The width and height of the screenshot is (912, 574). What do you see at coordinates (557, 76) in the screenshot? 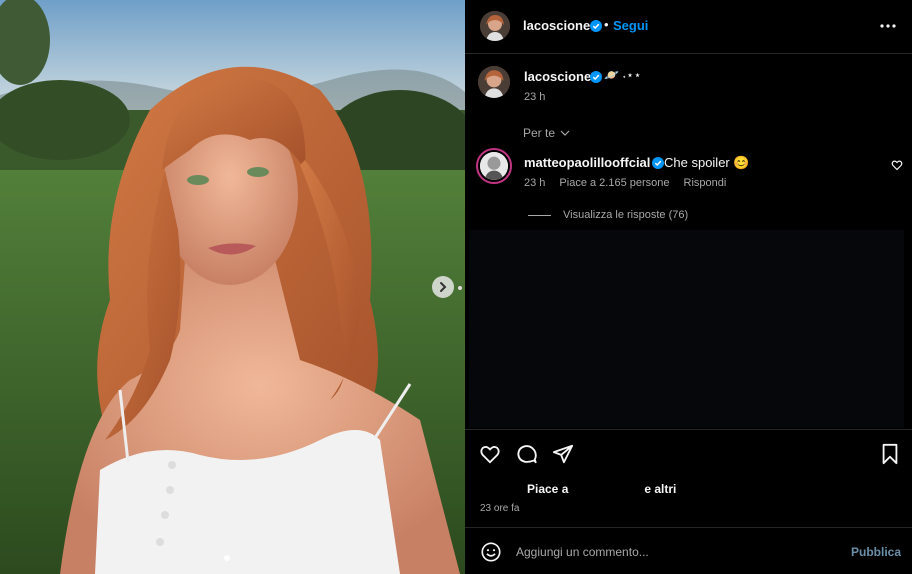
I see `caption-username: lacoscione` at bounding box center [557, 76].